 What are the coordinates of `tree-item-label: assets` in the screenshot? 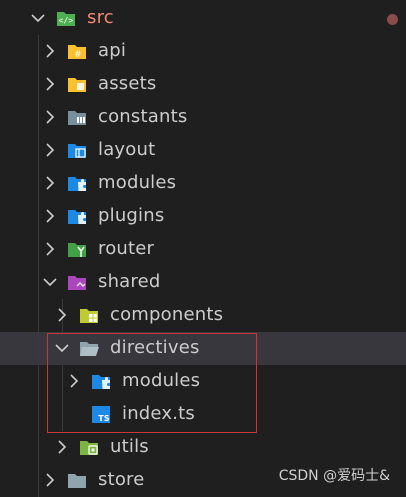 It's located at (127, 83).